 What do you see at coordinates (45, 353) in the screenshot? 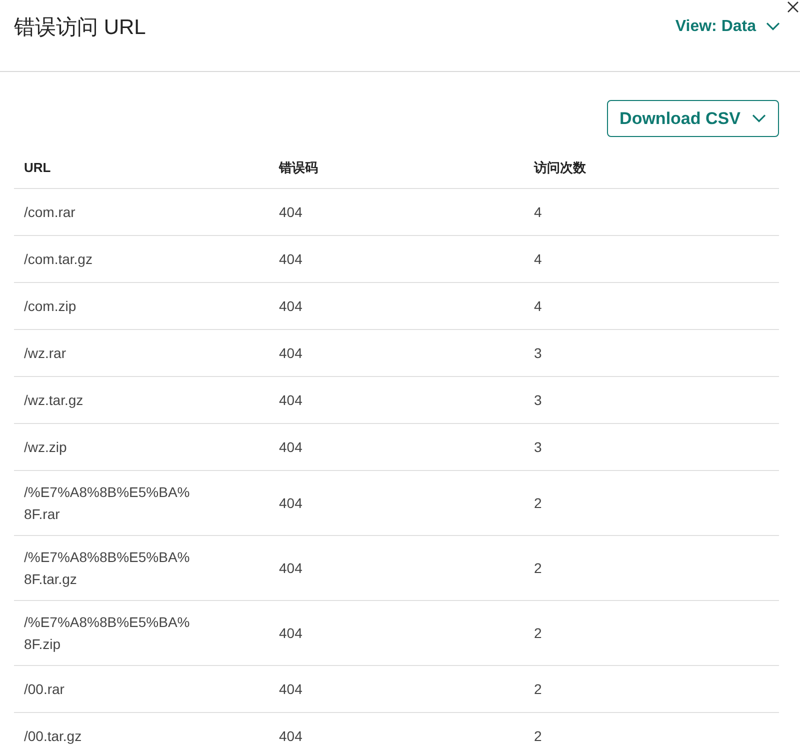
I see `table-cell-text: /wz.rar` at bounding box center [45, 353].